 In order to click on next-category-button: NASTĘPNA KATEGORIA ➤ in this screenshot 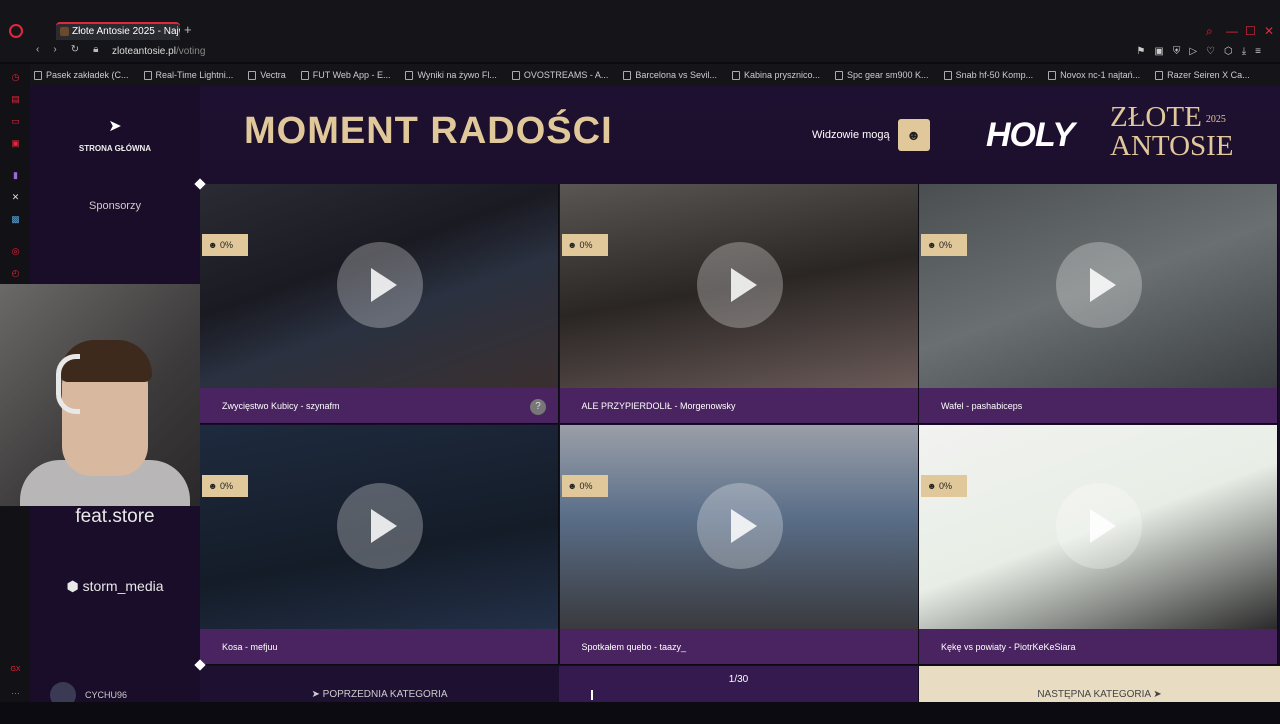, I will do `click(1099, 684)`.